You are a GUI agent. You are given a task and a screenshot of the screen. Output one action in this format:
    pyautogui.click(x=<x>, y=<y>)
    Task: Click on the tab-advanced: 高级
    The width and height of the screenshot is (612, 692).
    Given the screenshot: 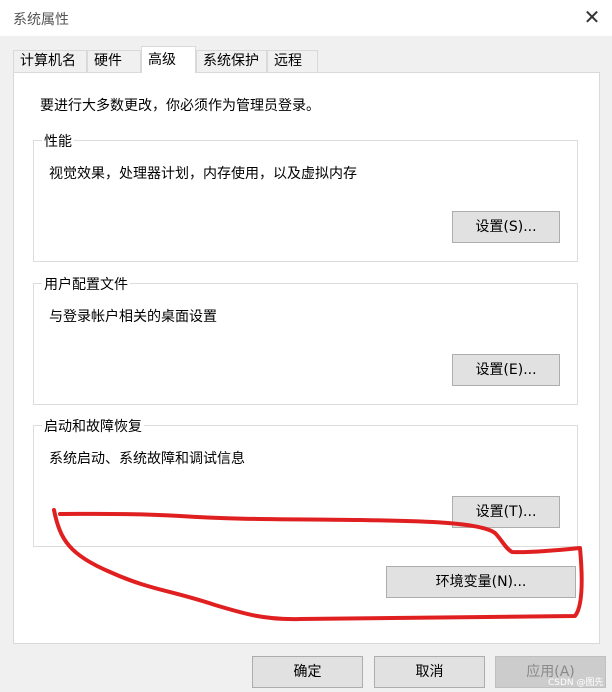 What is the action you would take?
    pyautogui.click(x=168, y=59)
    